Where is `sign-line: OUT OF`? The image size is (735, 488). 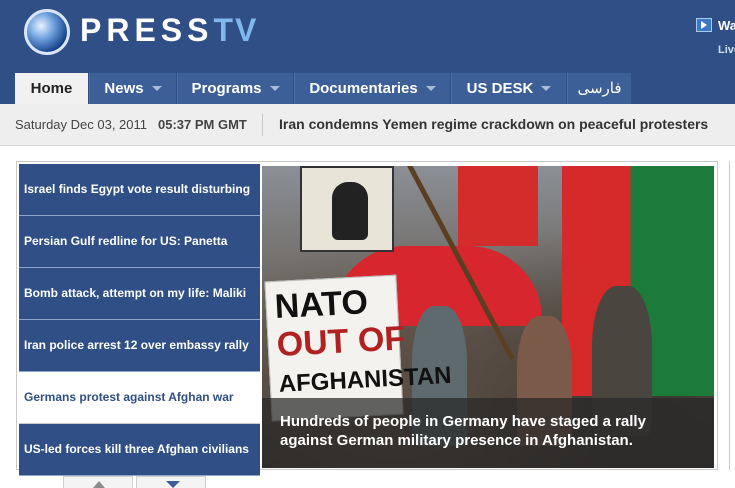 sign-line: OUT OF is located at coordinates (341, 341).